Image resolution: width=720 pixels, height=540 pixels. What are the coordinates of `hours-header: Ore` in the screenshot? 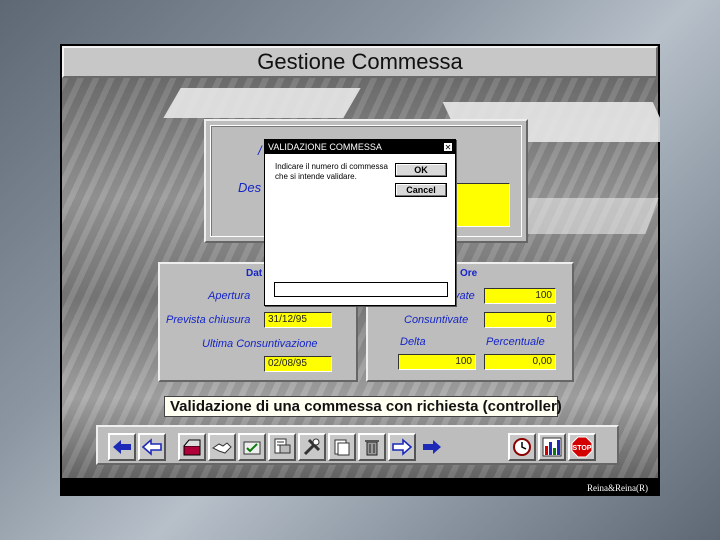 It's located at (469, 273).